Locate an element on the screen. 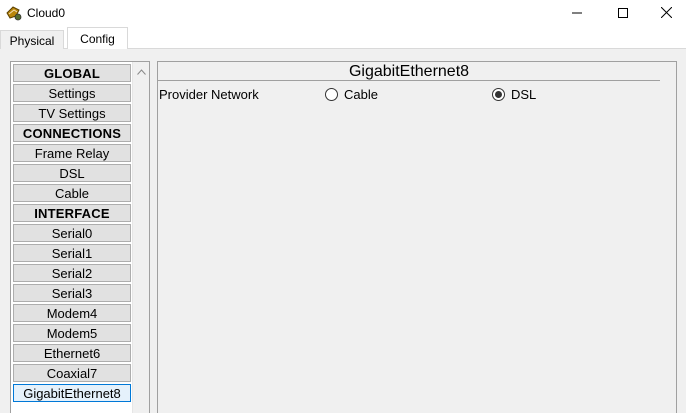 The image size is (686, 413). cable-radio-circle is located at coordinates (331, 94).